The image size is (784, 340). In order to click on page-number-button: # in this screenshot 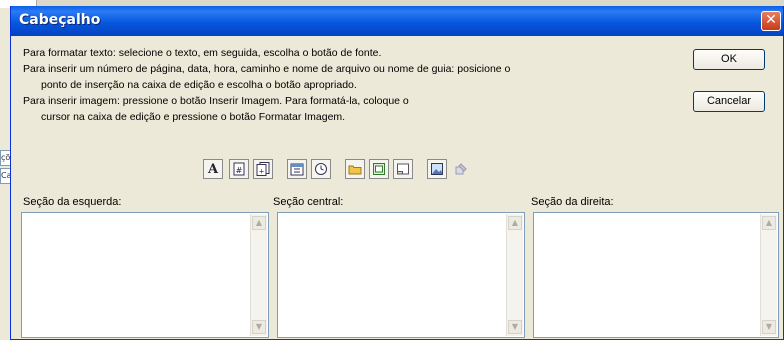, I will do `click(239, 169)`.